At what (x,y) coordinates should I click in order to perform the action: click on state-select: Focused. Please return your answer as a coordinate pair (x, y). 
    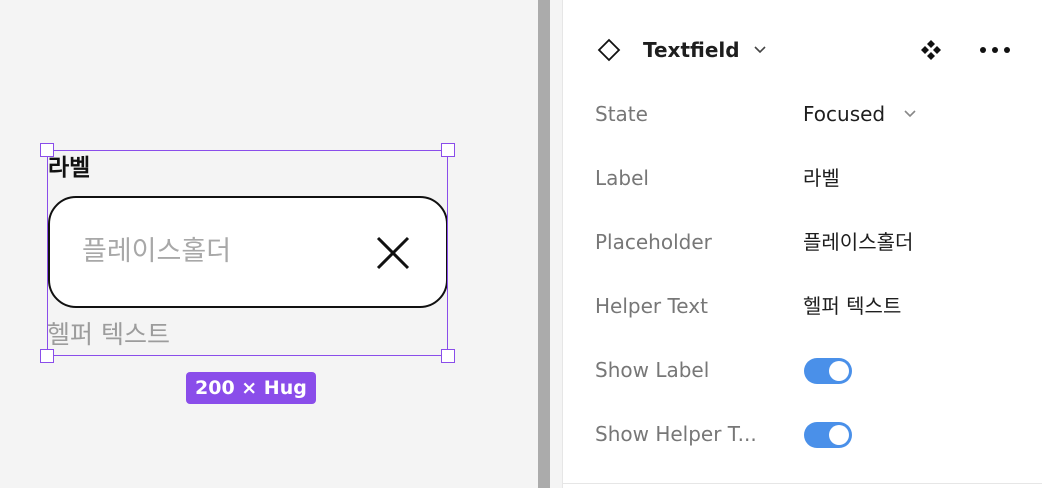
    Looking at the image, I should click on (844, 114).